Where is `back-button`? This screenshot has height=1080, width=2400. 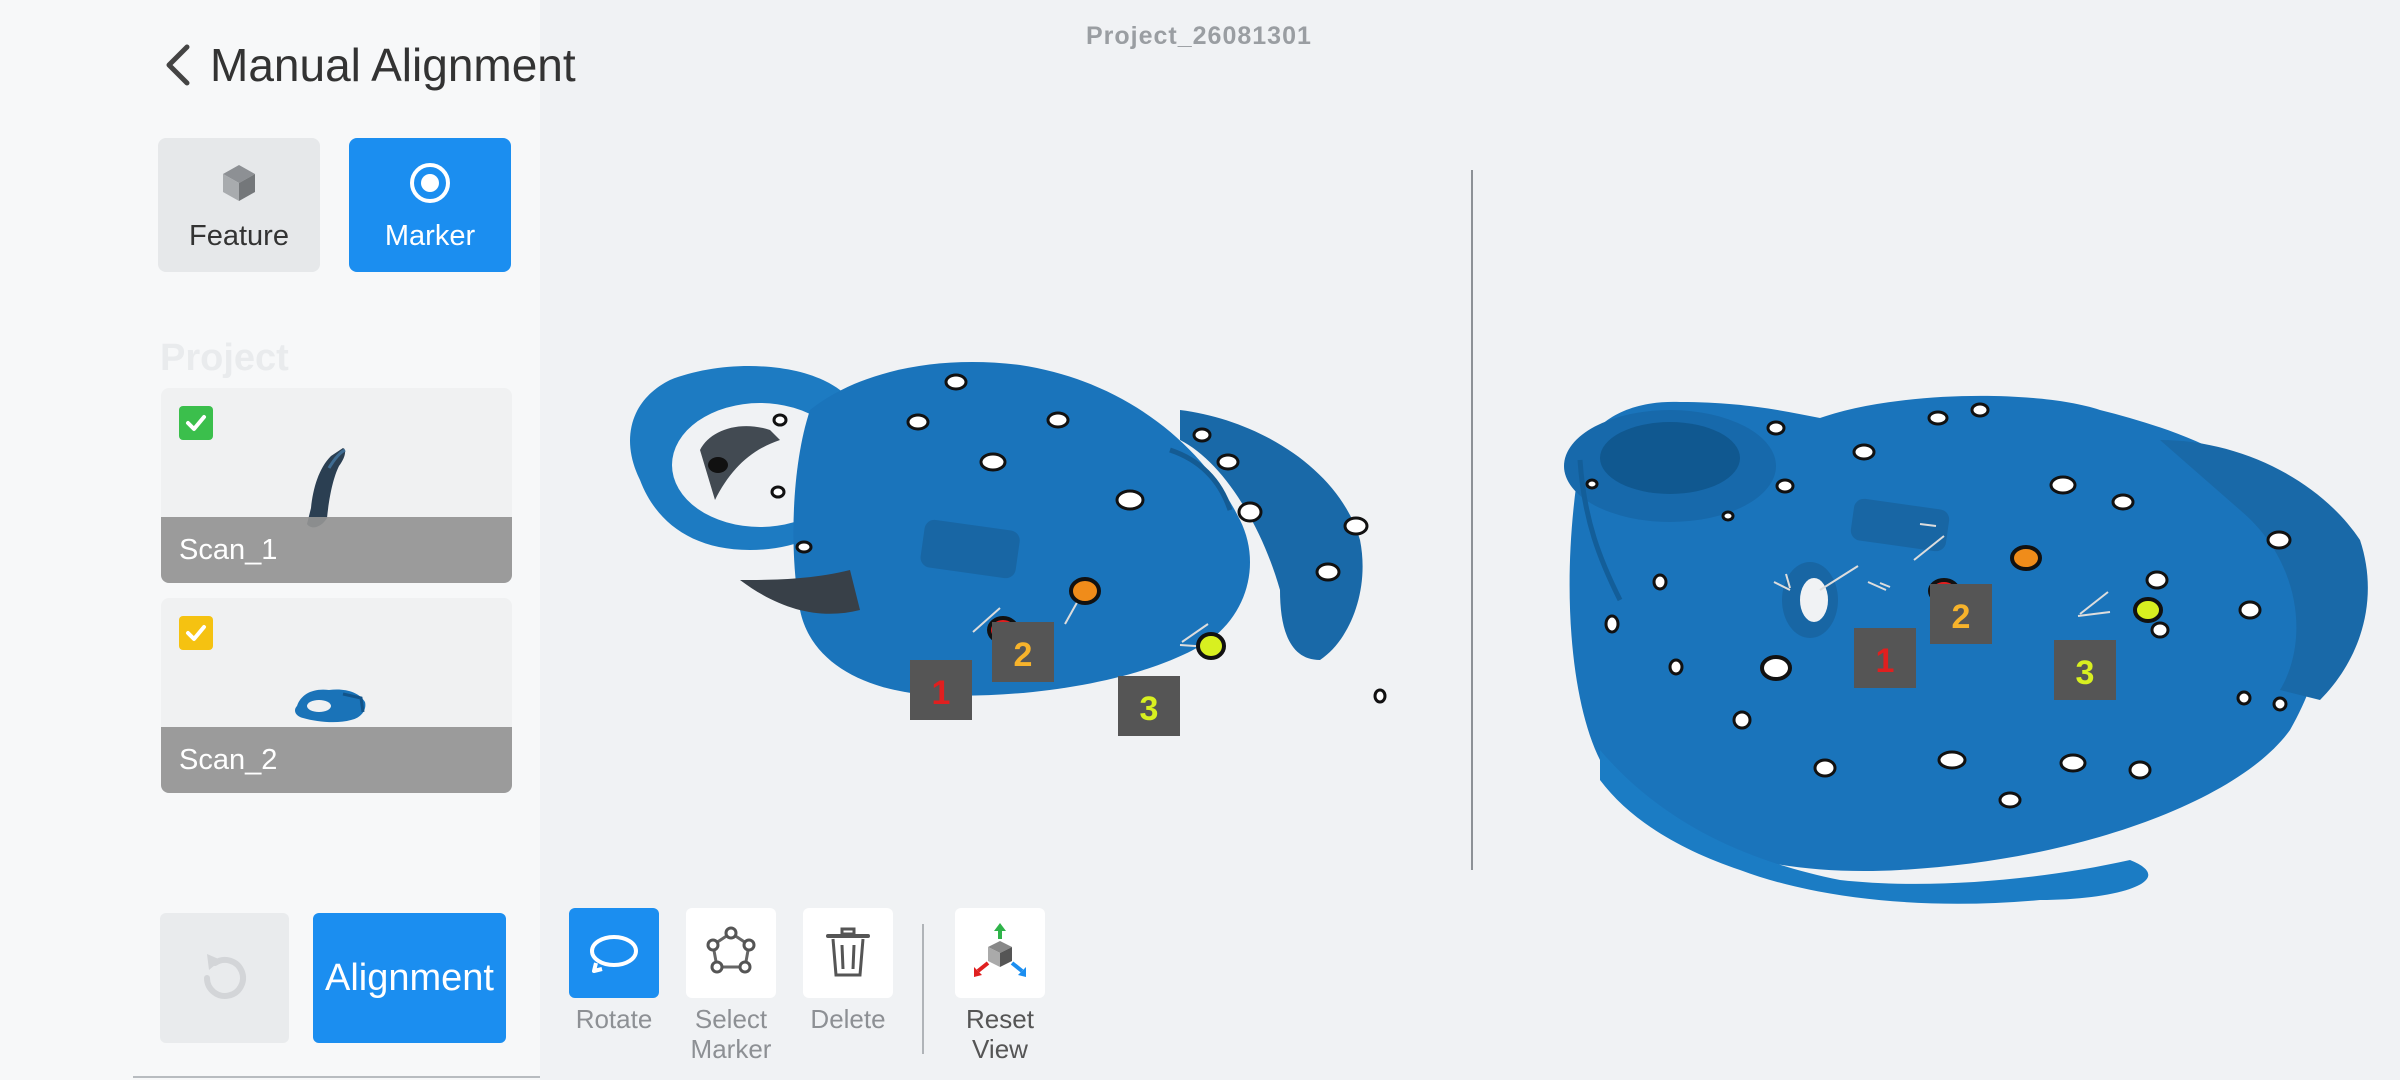 back-button is located at coordinates (178, 65).